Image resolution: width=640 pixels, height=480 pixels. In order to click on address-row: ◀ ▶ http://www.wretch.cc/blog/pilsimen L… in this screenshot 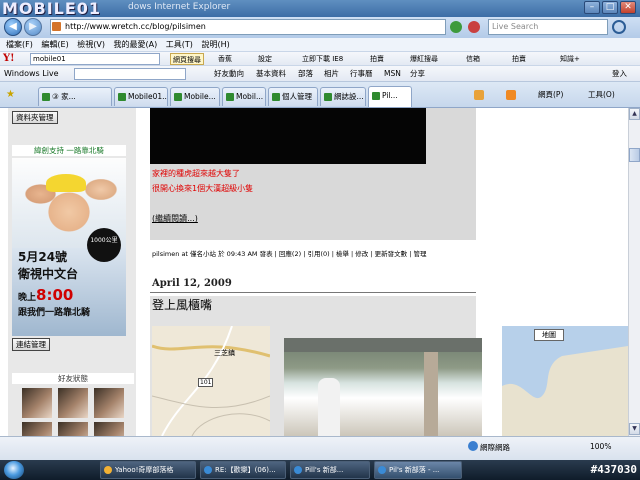, I will do `click(320, 27)`.